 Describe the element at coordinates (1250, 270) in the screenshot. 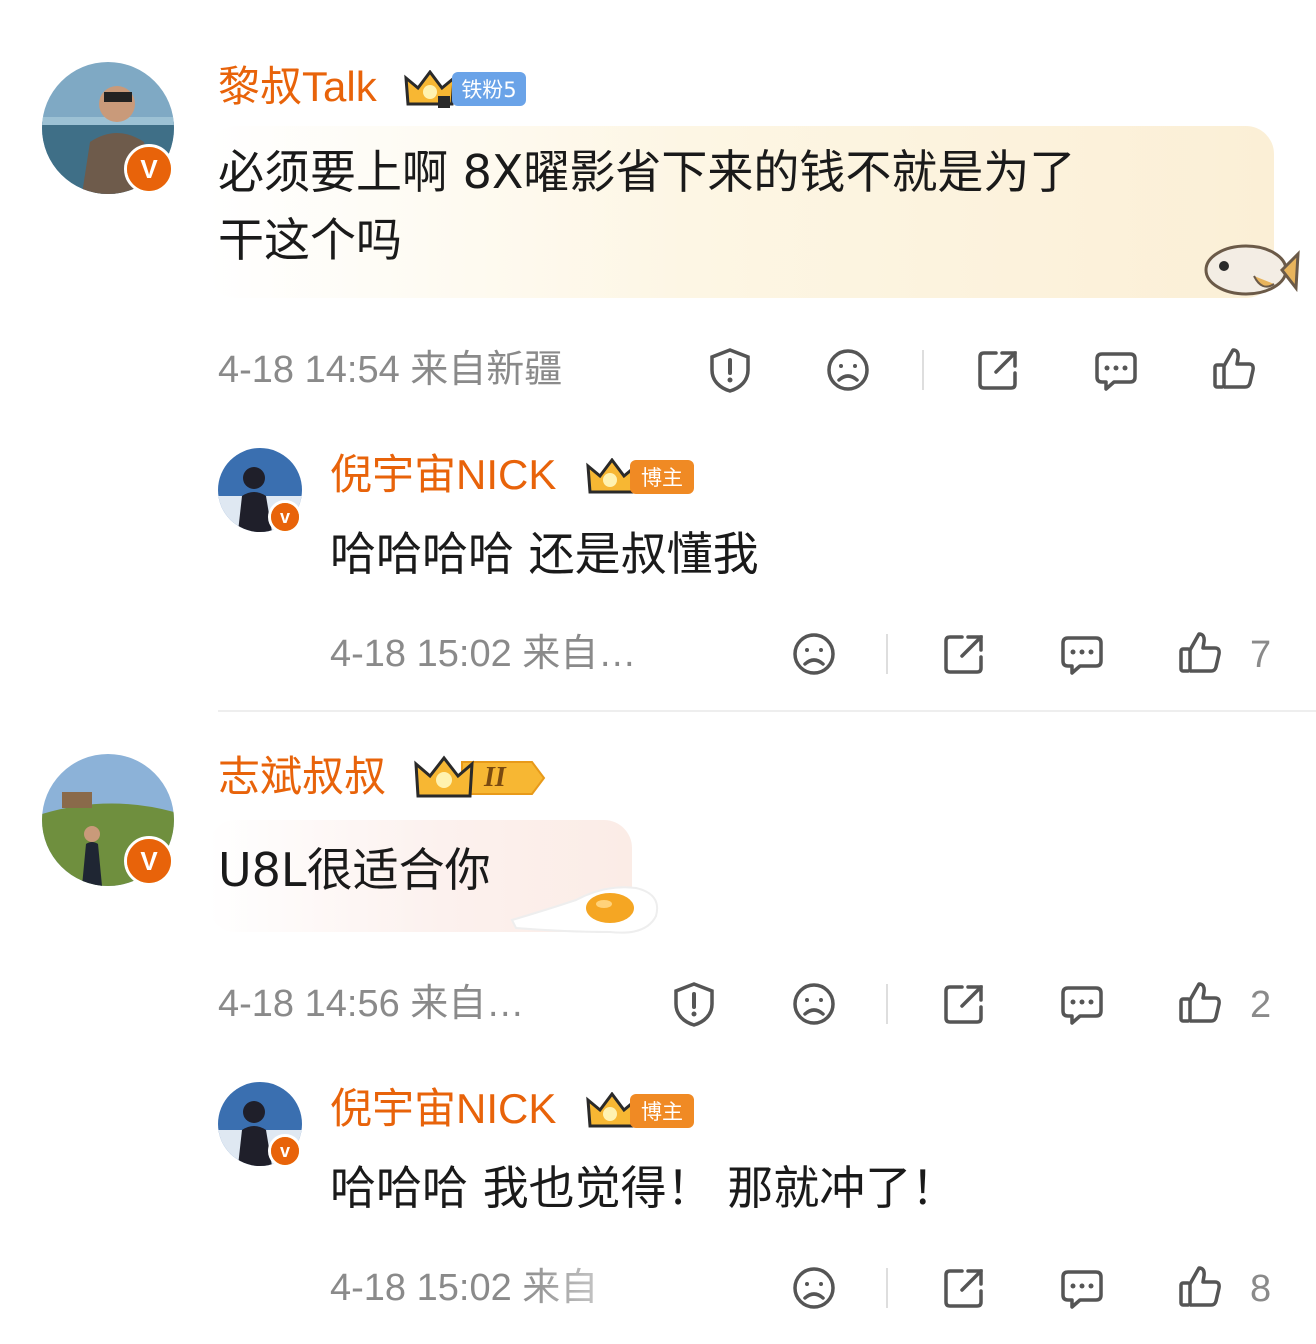

I see `fish-sticker-icon` at that location.